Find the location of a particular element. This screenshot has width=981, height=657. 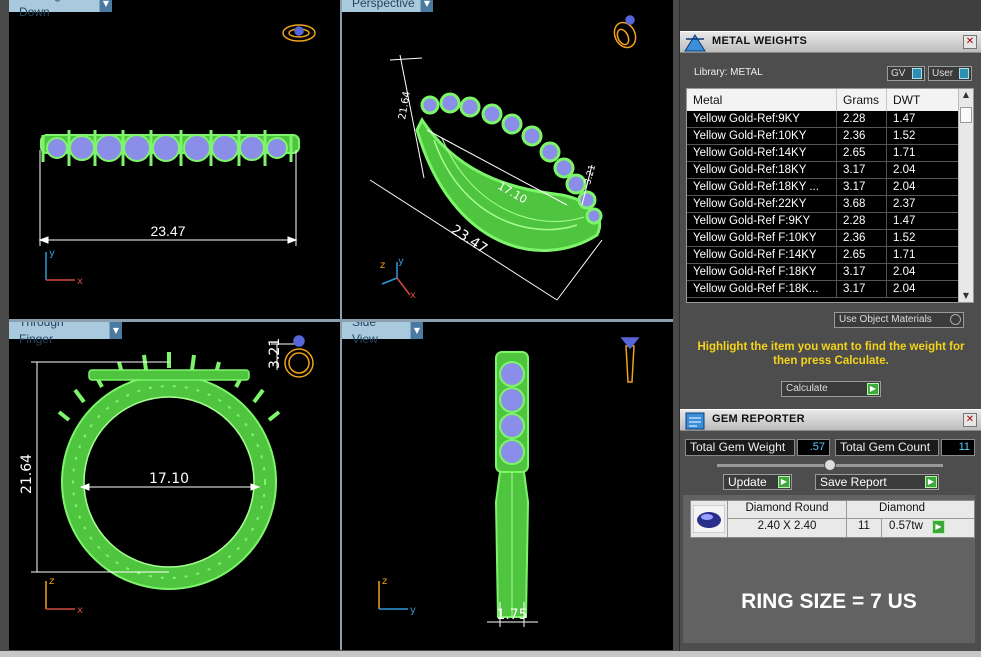

gem-size: 2.40 X 2.40 is located at coordinates (787, 526).